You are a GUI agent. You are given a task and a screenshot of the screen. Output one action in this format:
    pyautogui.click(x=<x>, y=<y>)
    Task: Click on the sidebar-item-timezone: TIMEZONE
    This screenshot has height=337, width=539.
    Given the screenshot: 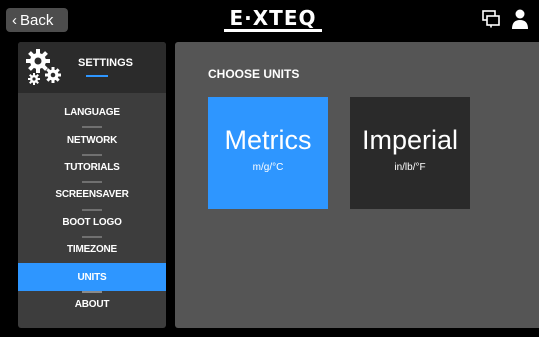 What is the action you would take?
    pyautogui.click(x=92, y=251)
    